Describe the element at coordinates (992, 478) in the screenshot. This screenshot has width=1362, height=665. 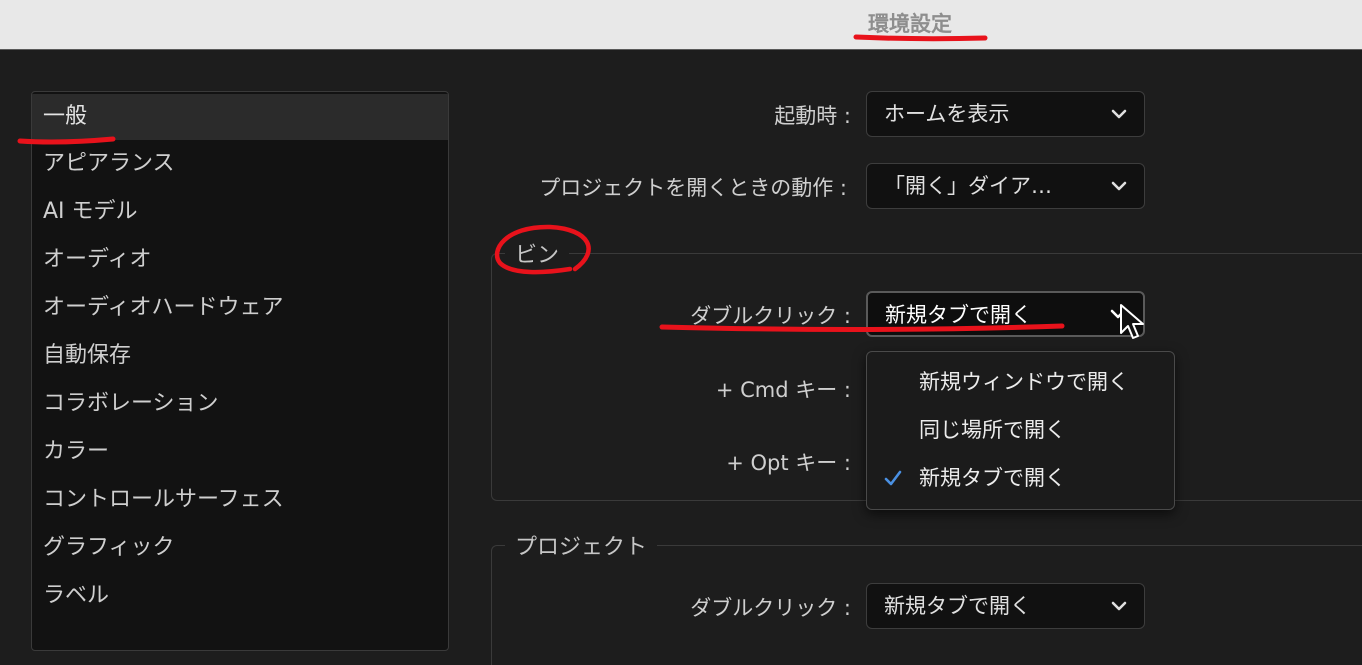
I see `menu-item-label: 新規タブで開く` at that location.